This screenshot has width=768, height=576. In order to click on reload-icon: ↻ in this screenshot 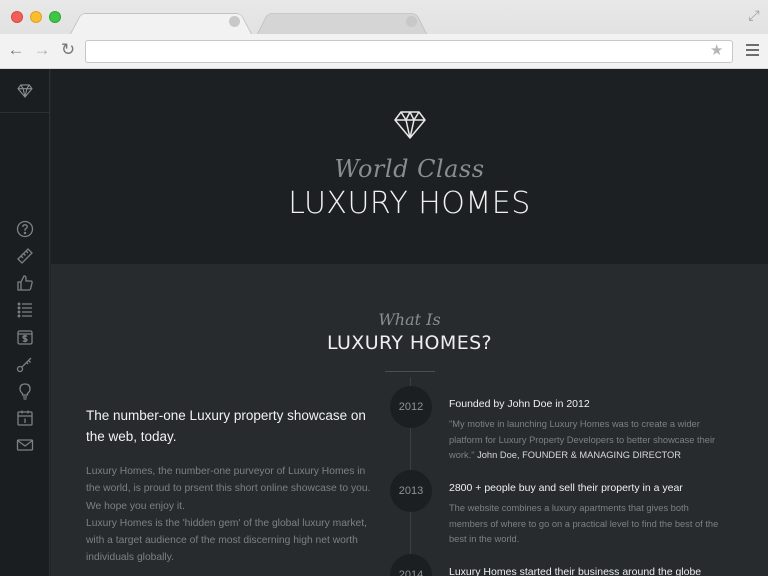, I will do `click(68, 50)`.